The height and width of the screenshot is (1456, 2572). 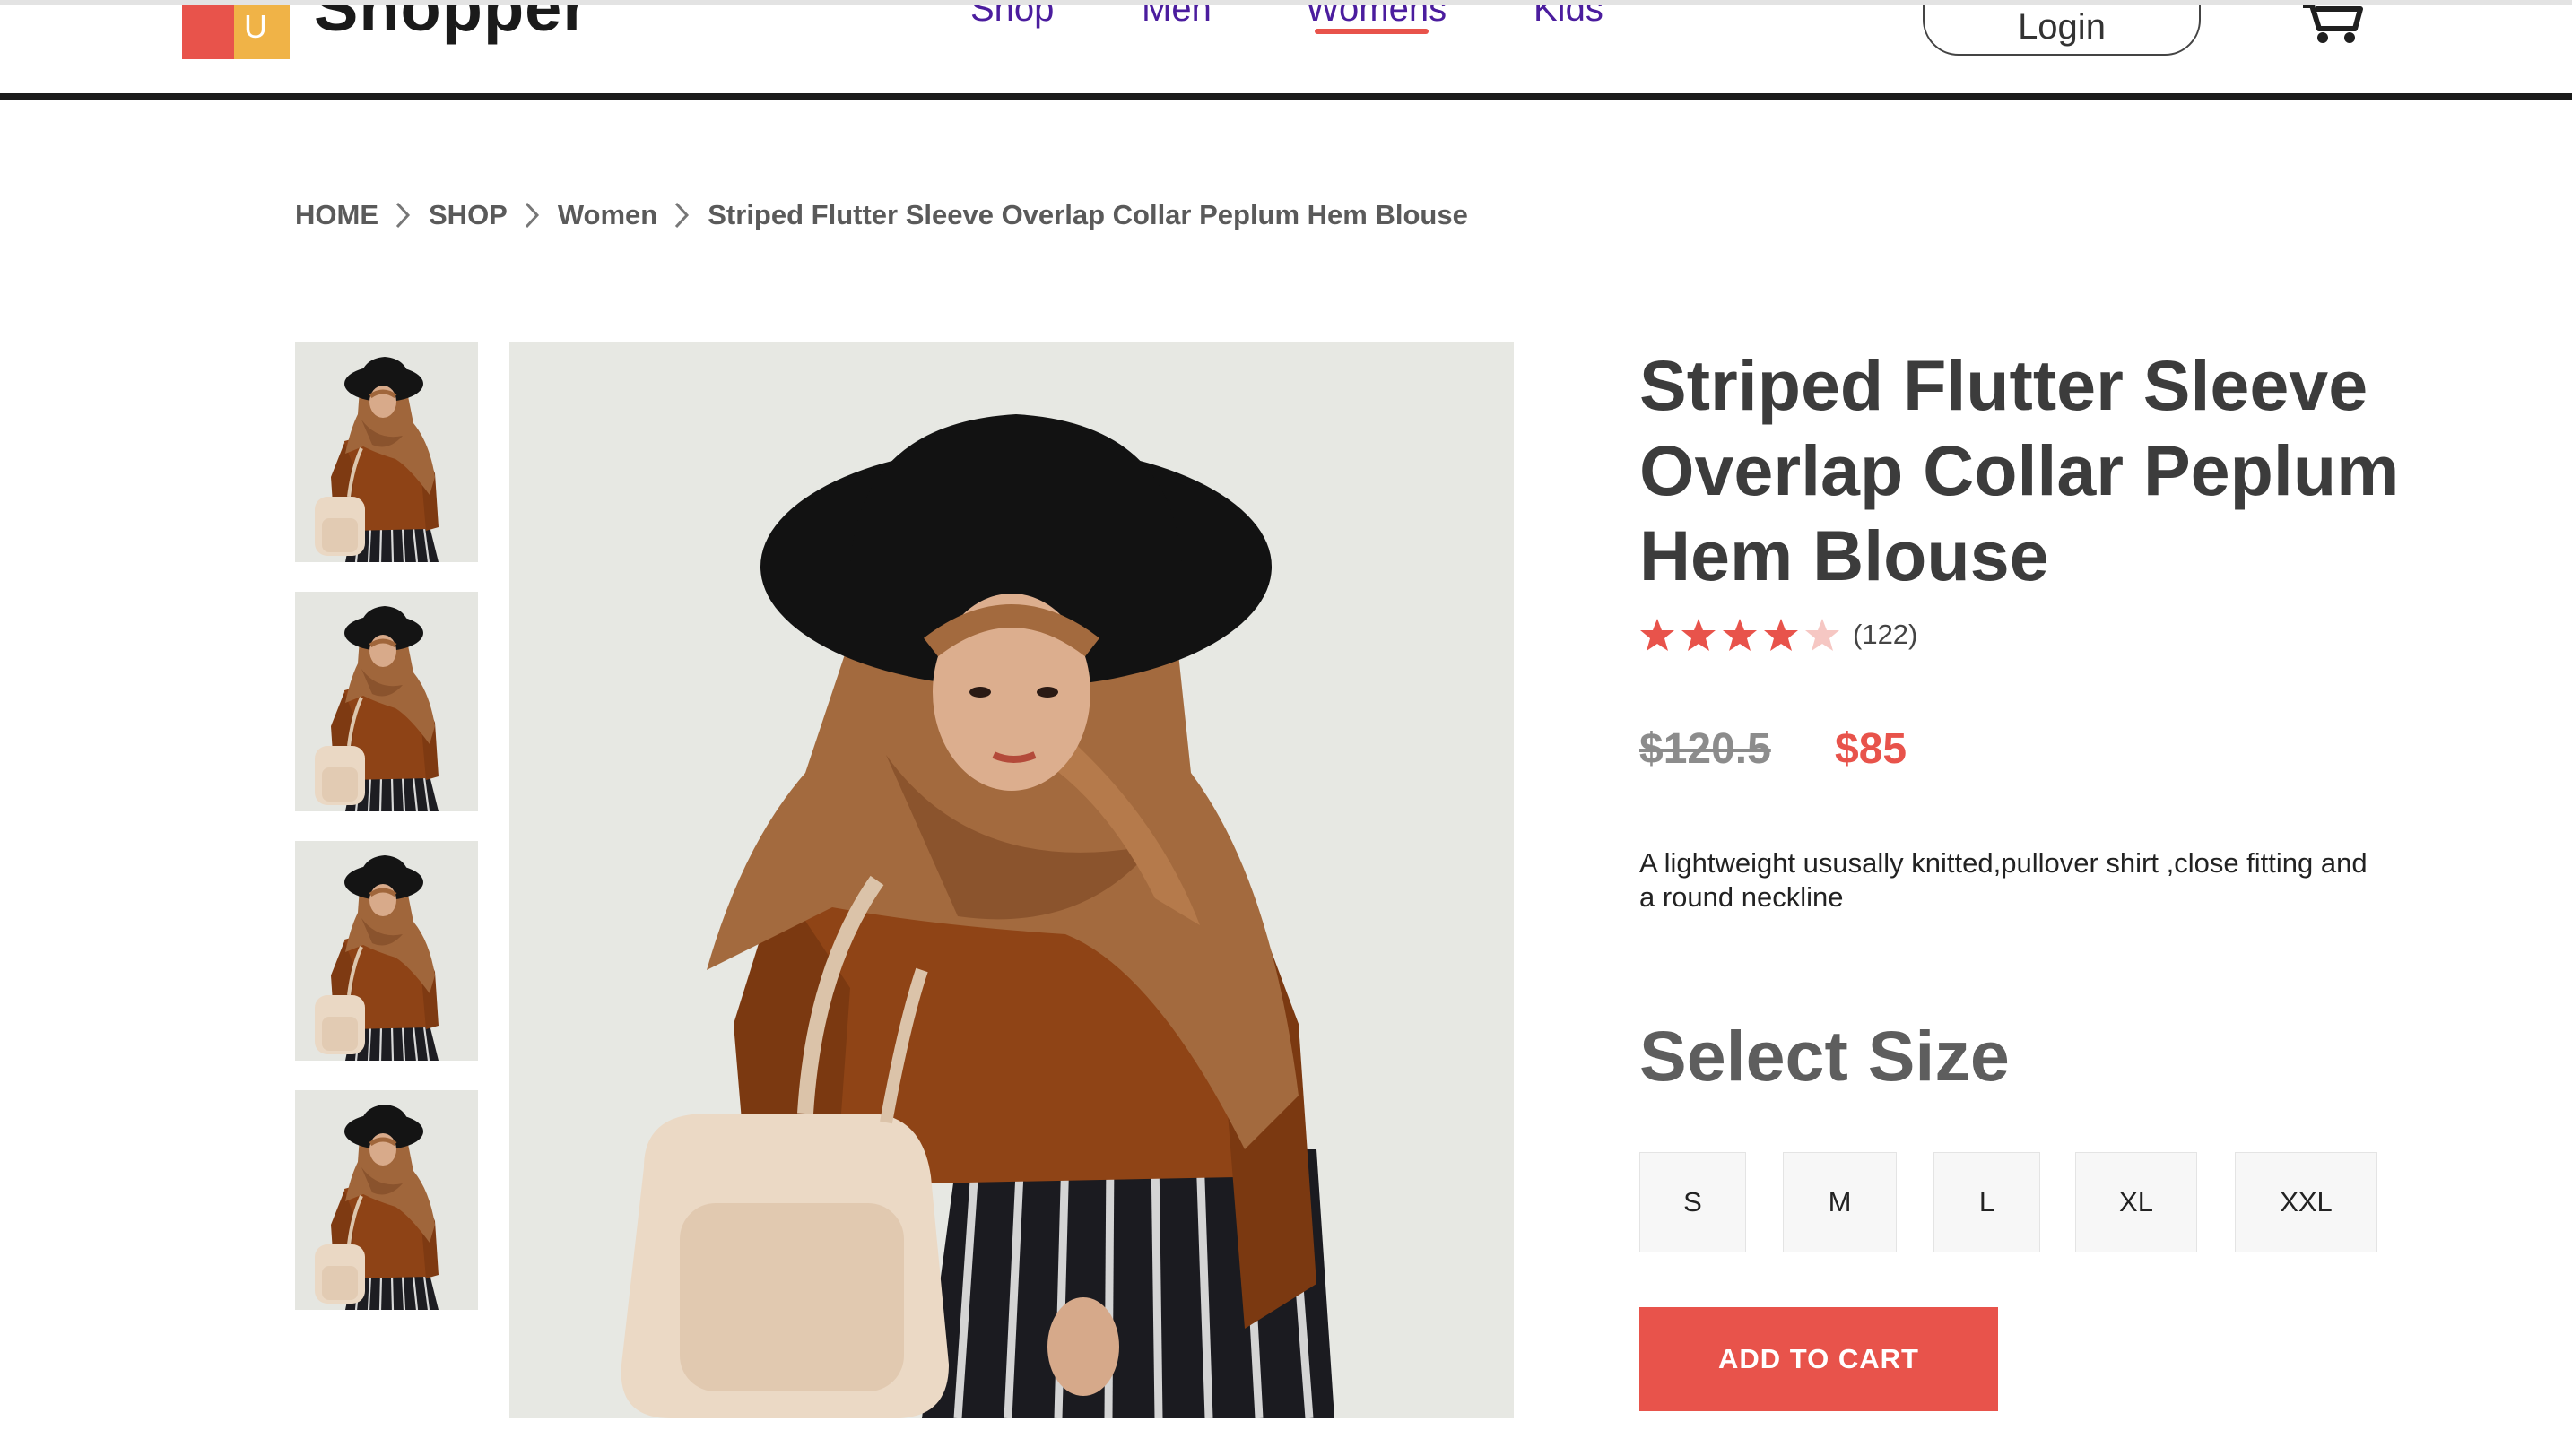 I want to click on nav-link-men: Men, so click(x=1177, y=17).